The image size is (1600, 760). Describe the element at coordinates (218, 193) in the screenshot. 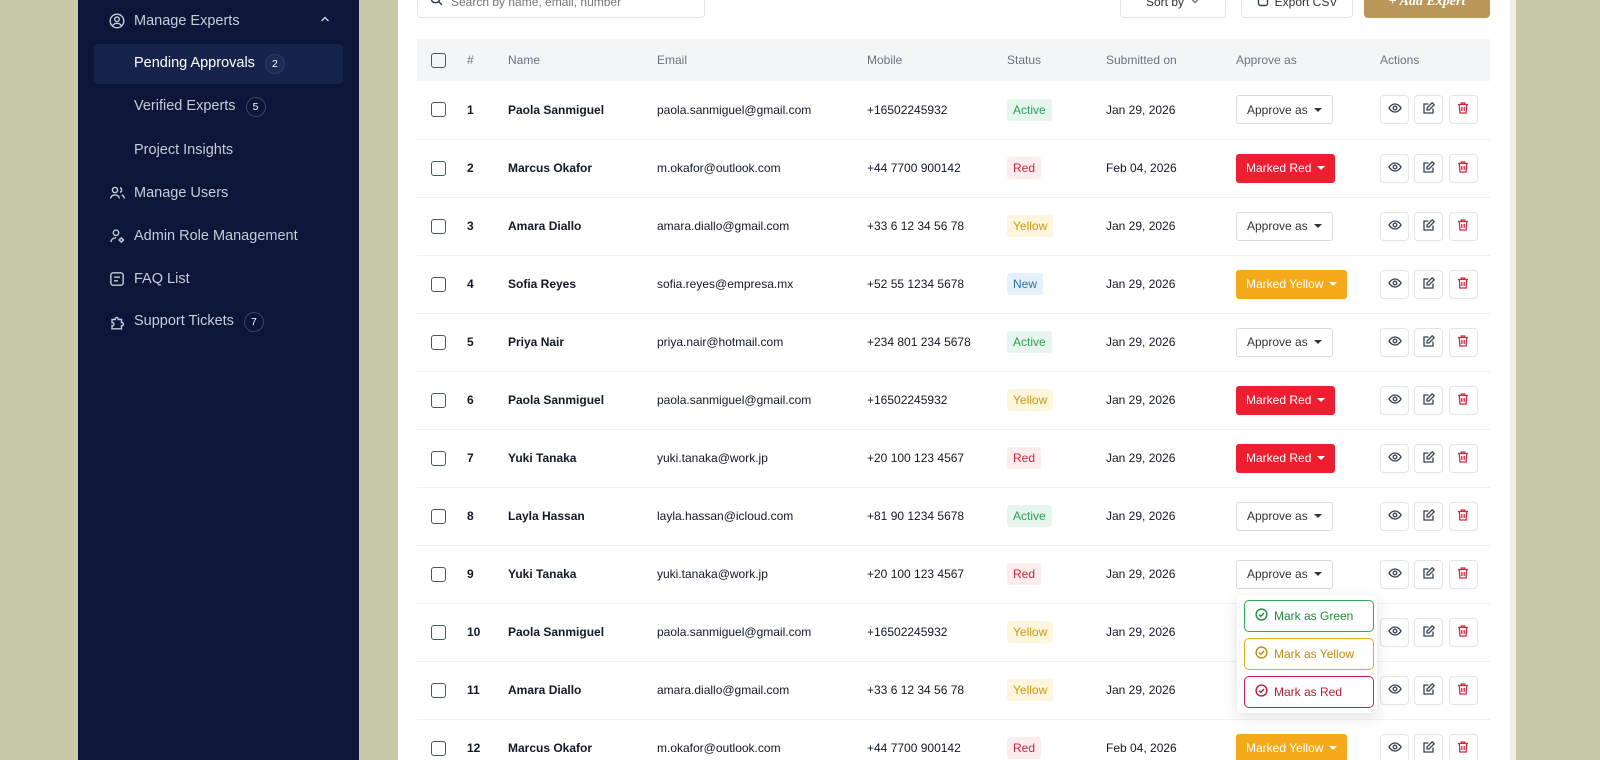

I see `sidebar-item-manage-users: Manage Users` at that location.